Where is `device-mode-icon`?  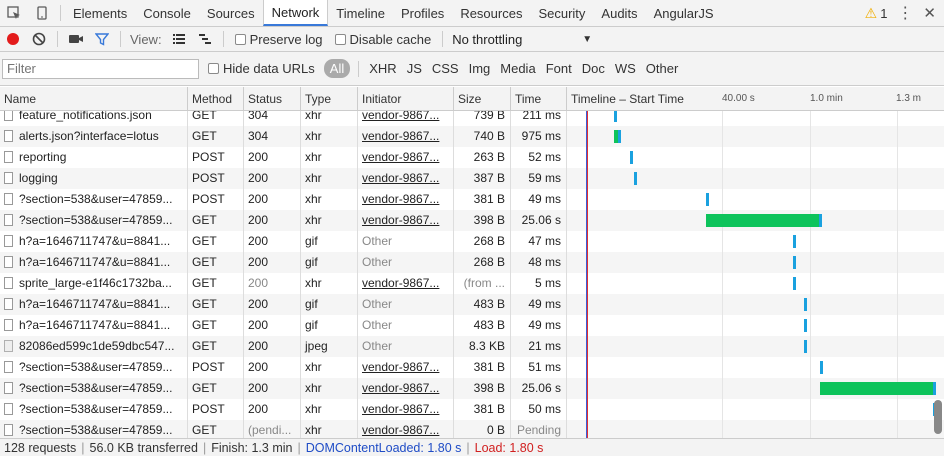 device-mode-icon is located at coordinates (42, 13).